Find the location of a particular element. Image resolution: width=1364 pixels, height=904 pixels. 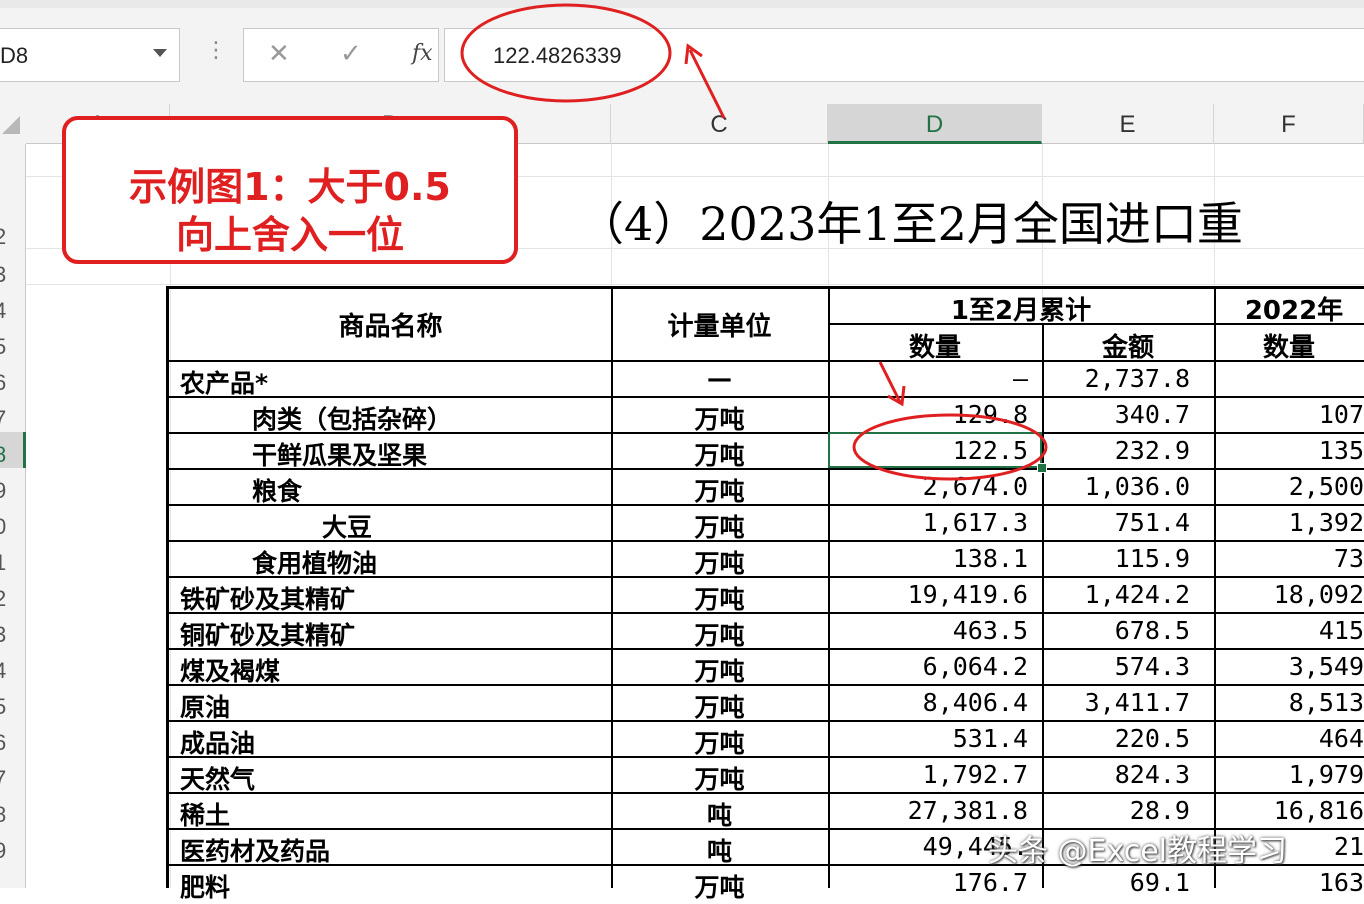

cell-value-circle is located at coordinates (950, 447).